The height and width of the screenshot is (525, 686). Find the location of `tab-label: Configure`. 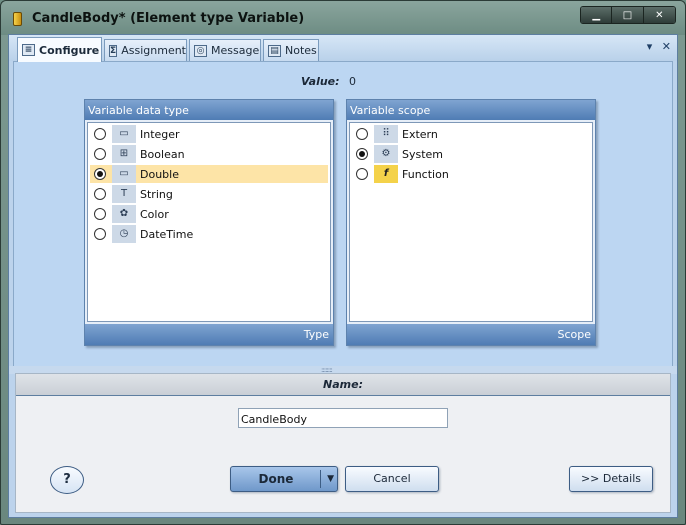

tab-label: Configure is located at coordinates (69, 50).